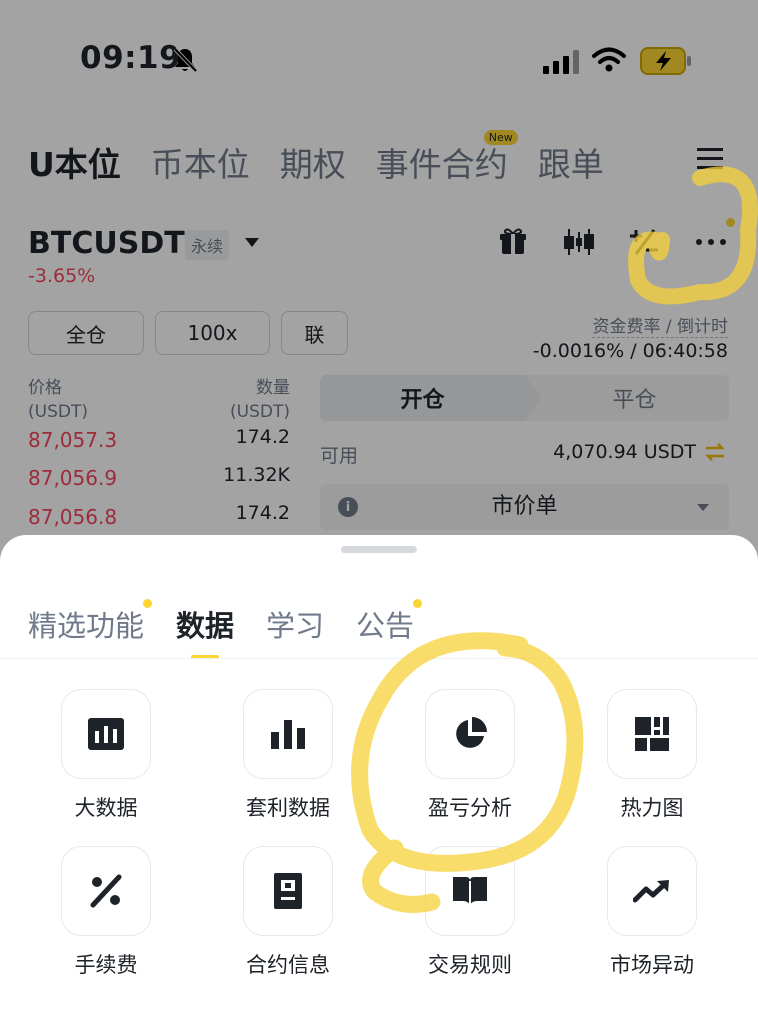 The width and height of the screenshot is (758, 1024). I want to click on heatmap-icon, so click(652, 734).